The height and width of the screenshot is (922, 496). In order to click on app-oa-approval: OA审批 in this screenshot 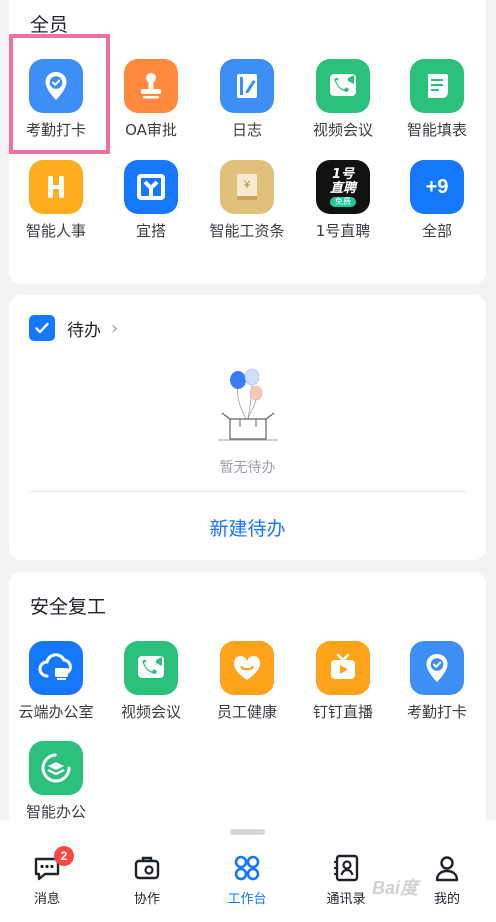, I will do `click(151, 99)`.